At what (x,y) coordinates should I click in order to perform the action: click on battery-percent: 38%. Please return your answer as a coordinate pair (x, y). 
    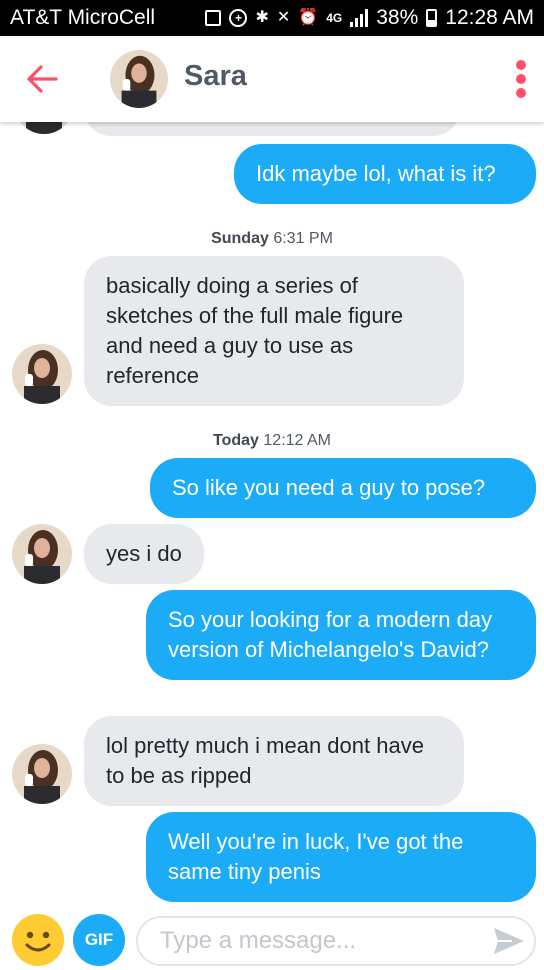
    Looking at the image, I should click on (397, 17).